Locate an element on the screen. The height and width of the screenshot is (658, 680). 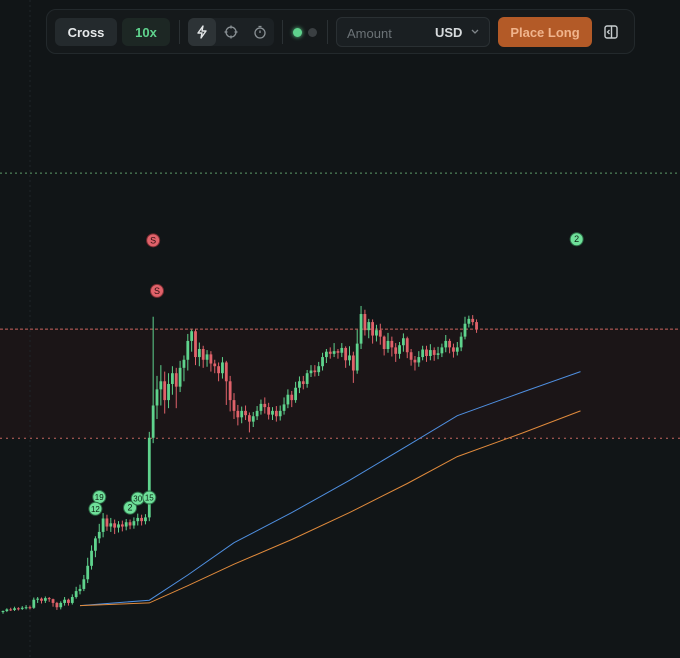
buy-marker: 15 is located at coordinates (149, 497).